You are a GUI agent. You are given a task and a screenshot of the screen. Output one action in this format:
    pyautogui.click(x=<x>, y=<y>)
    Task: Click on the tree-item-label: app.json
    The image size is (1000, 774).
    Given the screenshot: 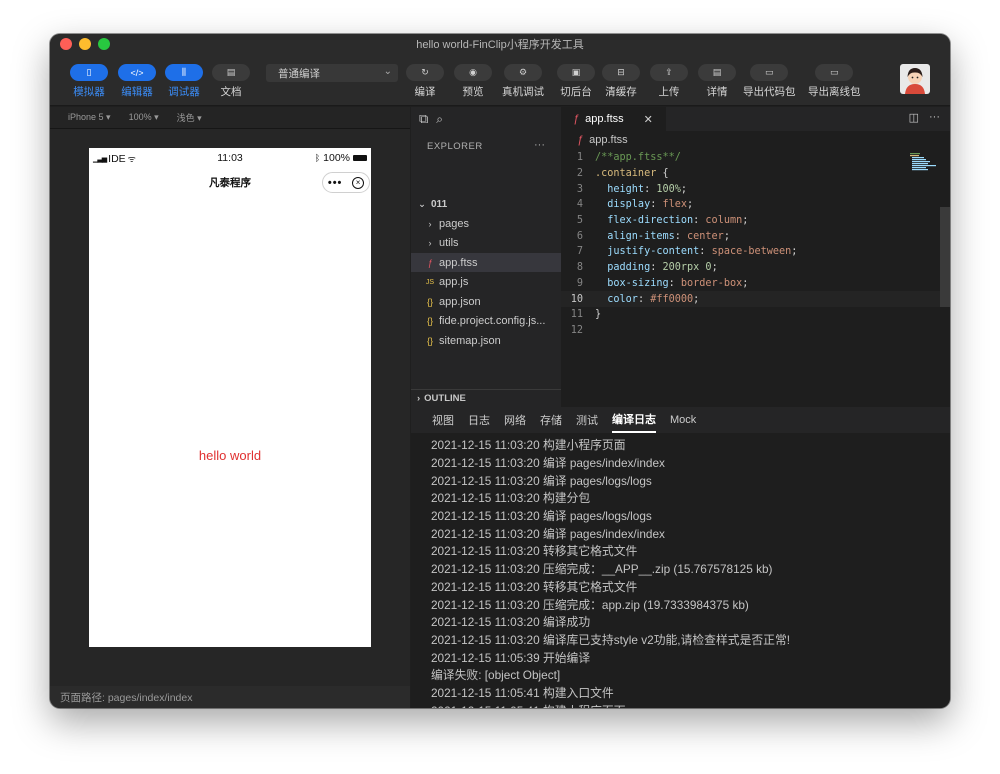 What is the action you would take?
    pyautogui.click(x=460, y=301)
    